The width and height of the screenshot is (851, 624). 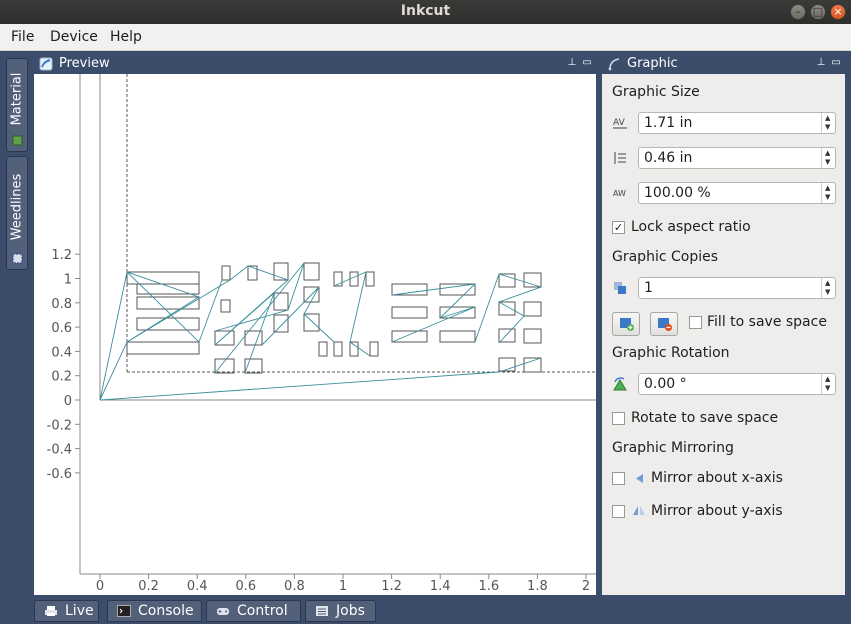 What do you see at coordinates (100, 586) in the screenshot?
I see `x-tick-label: 0` at bounding box center [100, 586].